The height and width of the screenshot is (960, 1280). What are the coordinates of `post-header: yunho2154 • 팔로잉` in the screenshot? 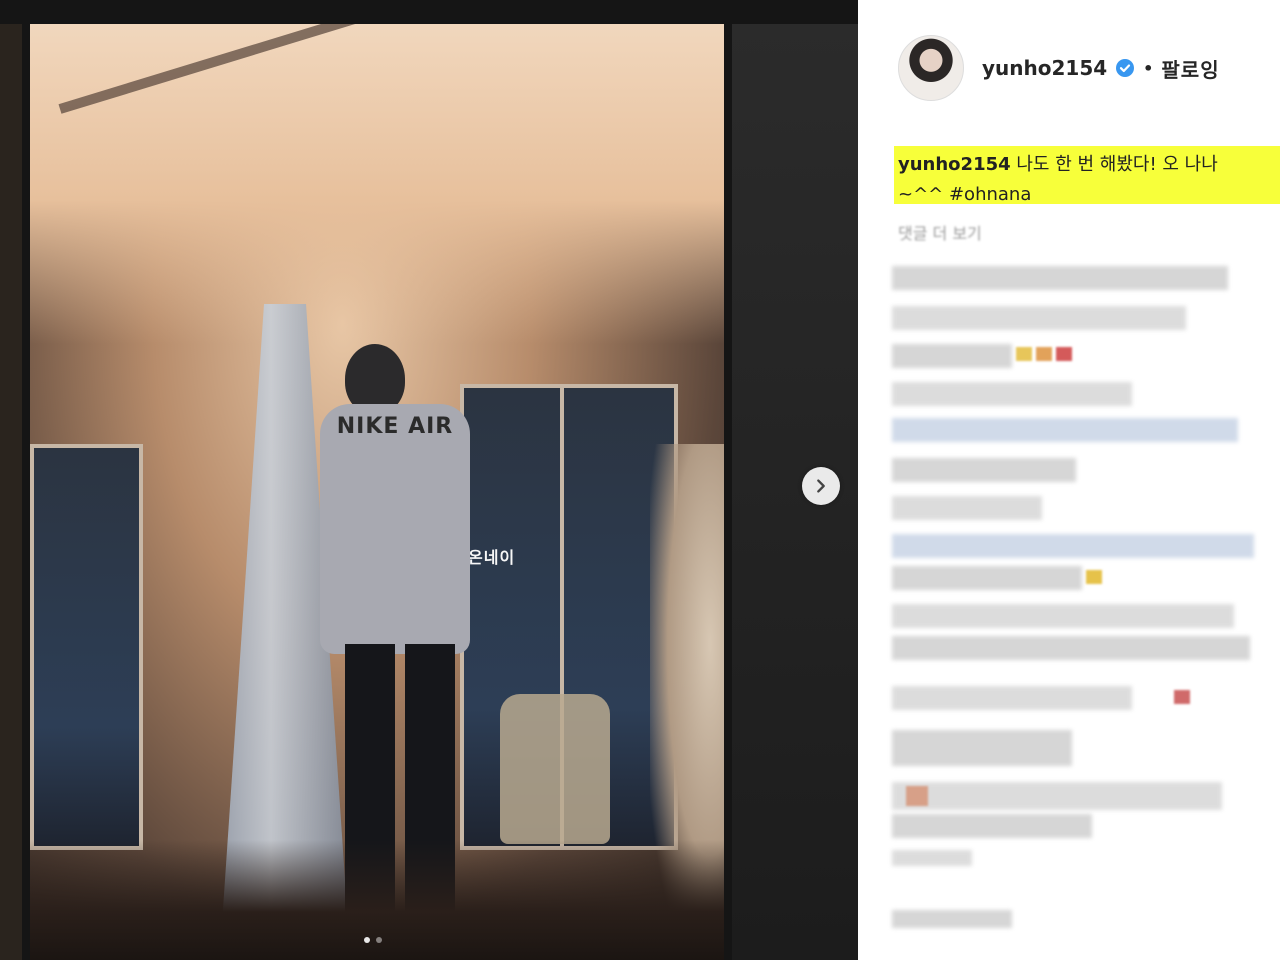 It's located at (1059, 68).